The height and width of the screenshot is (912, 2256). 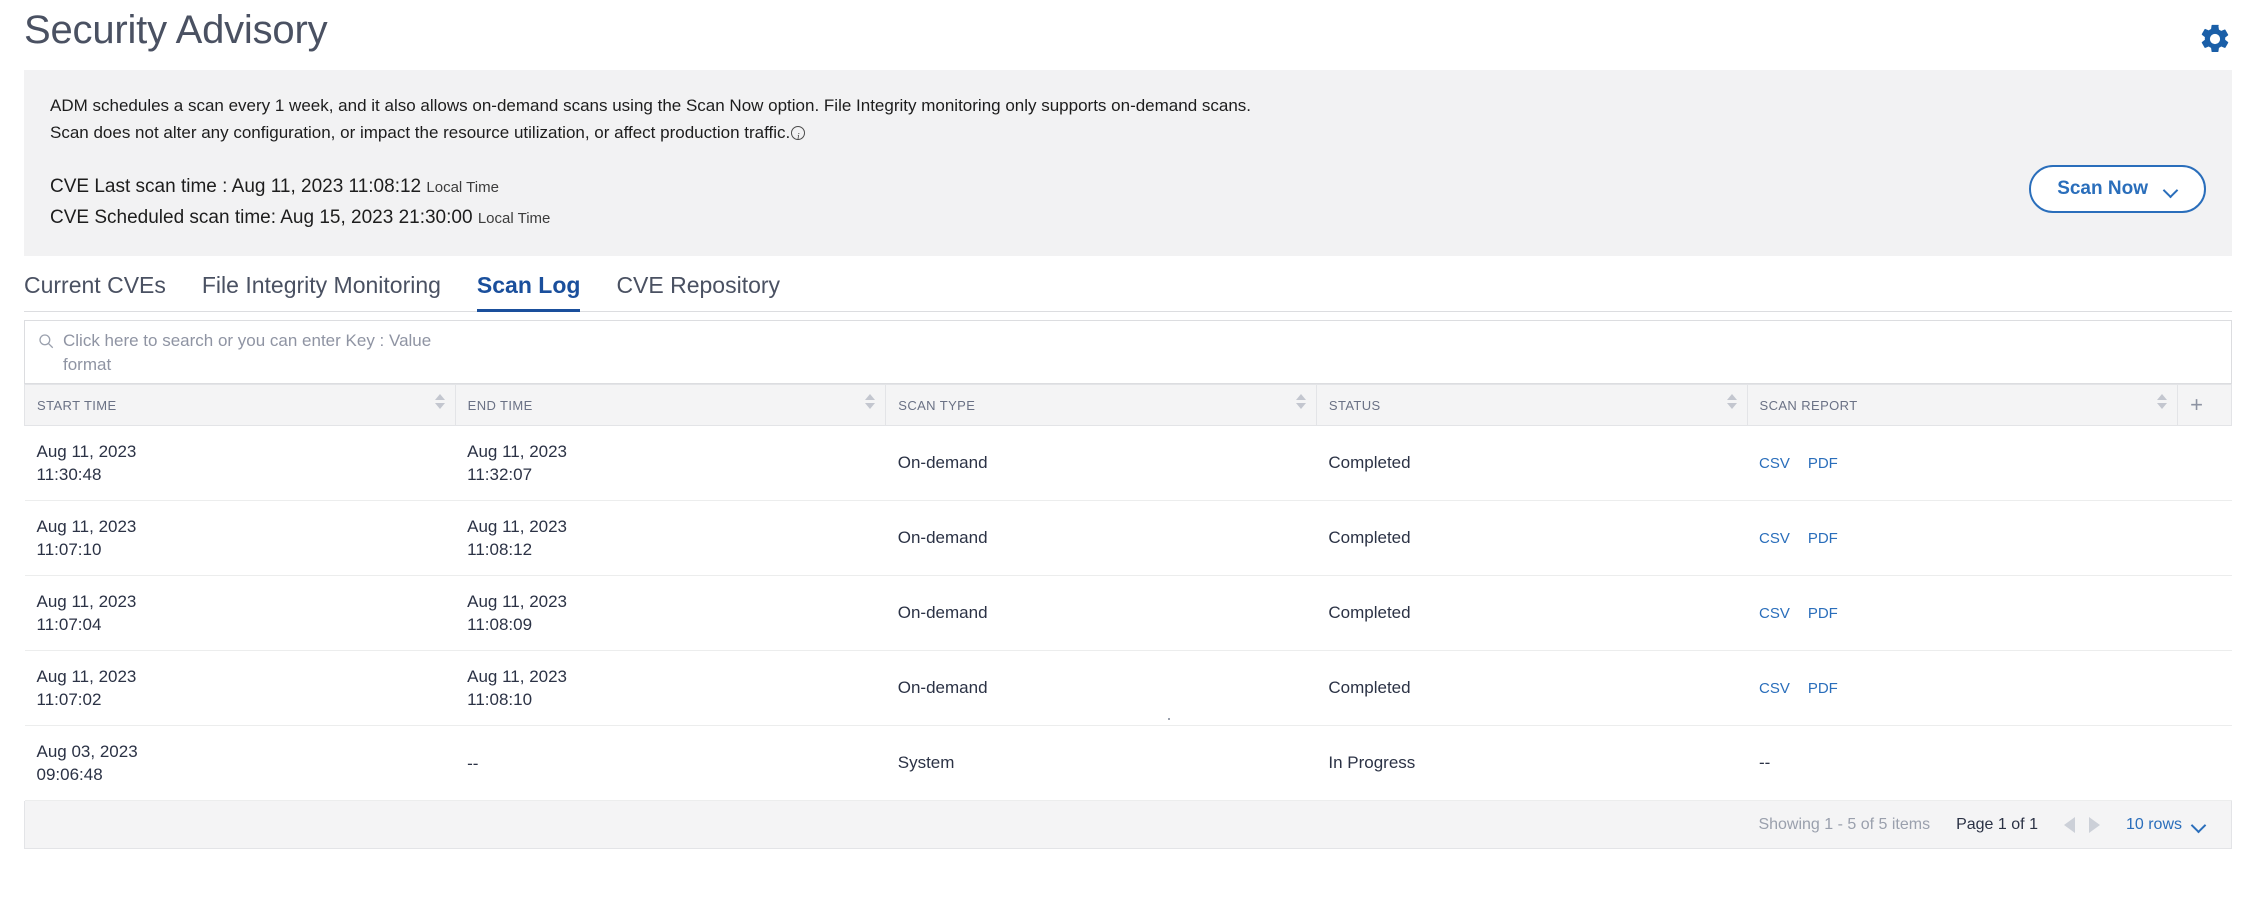 What do you see at coordinates (2215, 39) in the screenshot?
I see `gear-icon` at bounding box center [2215, 39].